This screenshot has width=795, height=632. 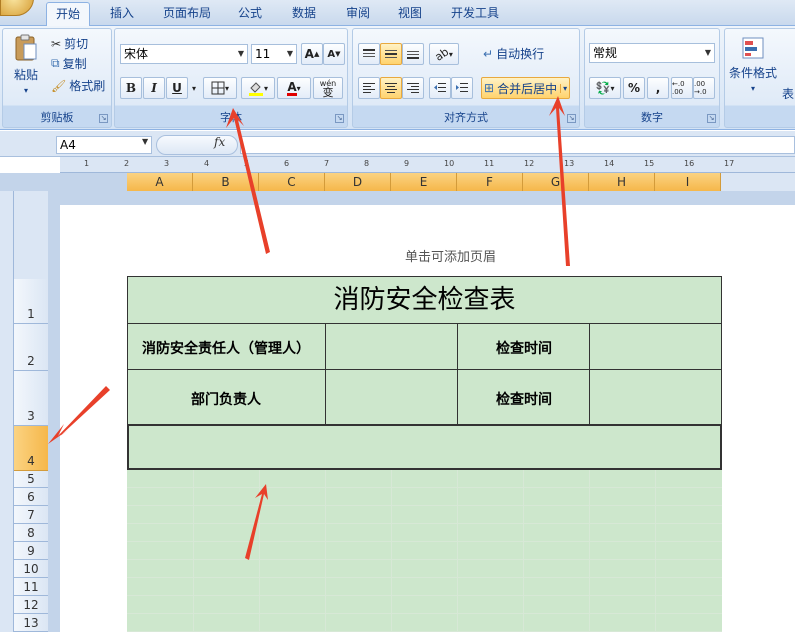 What do you see at coordinates (160, 182) in the screenshot?
I see `column-header-a: A` at bounding box center [160, 182].